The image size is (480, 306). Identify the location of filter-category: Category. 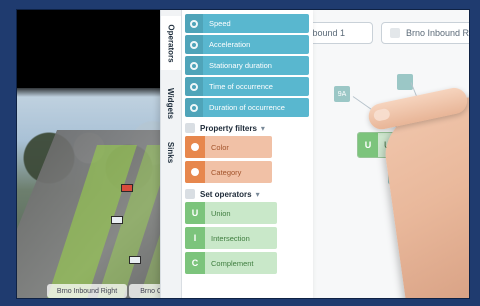
(228, 172).